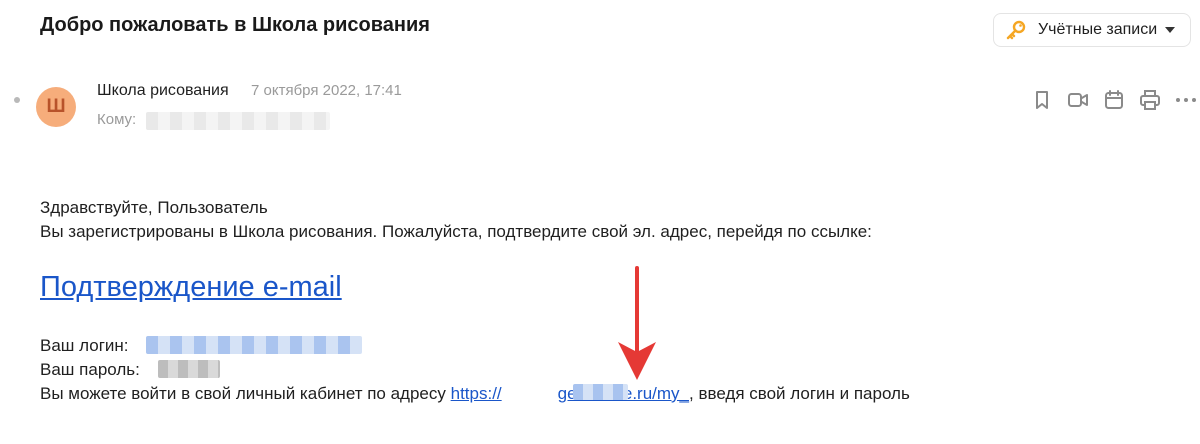 The height and width of the screenshot is (444, 1200). Describe the element at coordinates (117, 119) in the screenshot. I see `to-label: Кому:` at that location.